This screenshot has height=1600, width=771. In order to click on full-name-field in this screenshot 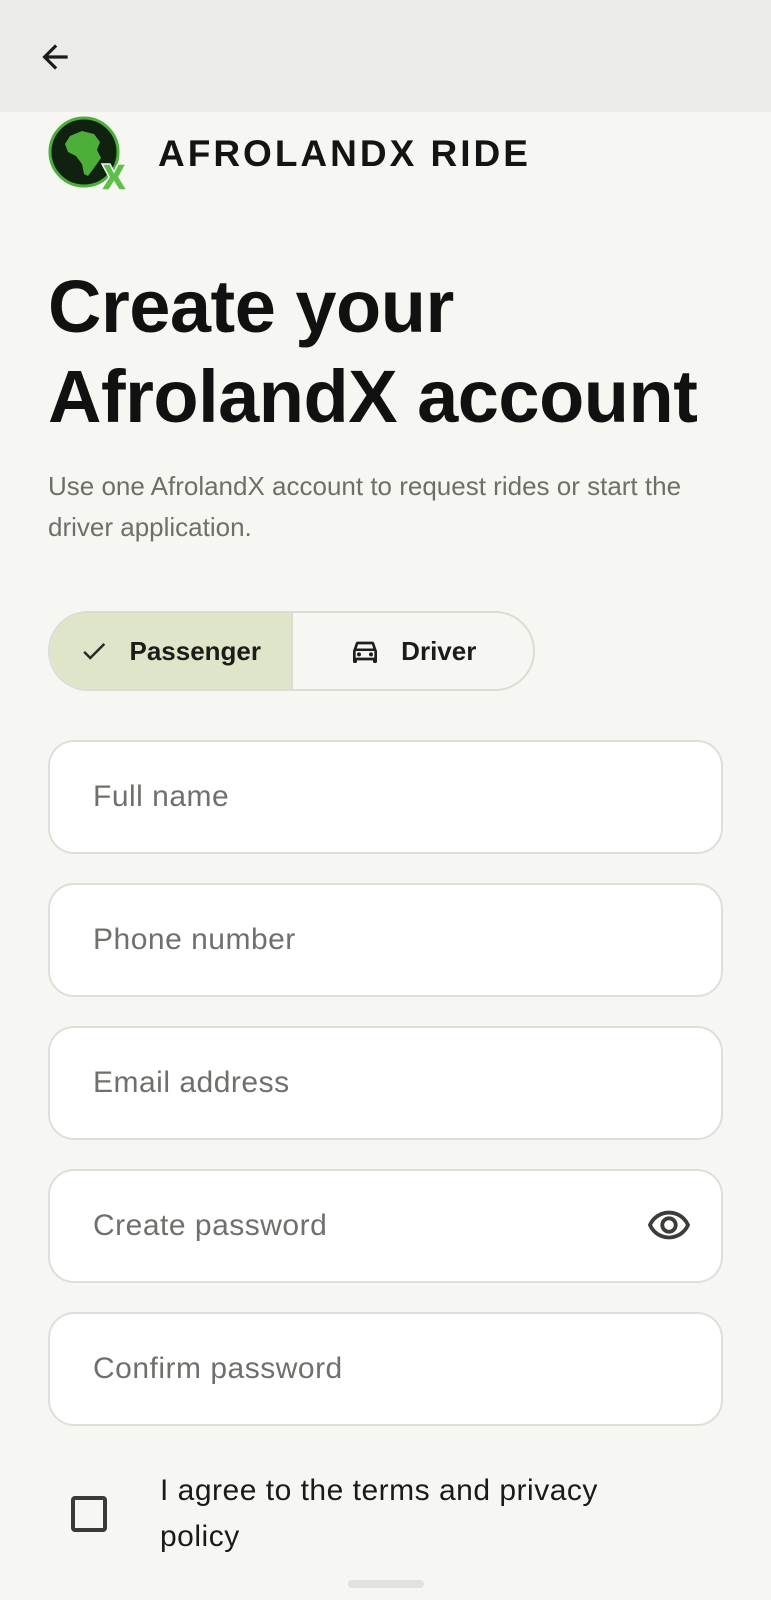, I will do `click(385, 797)`.